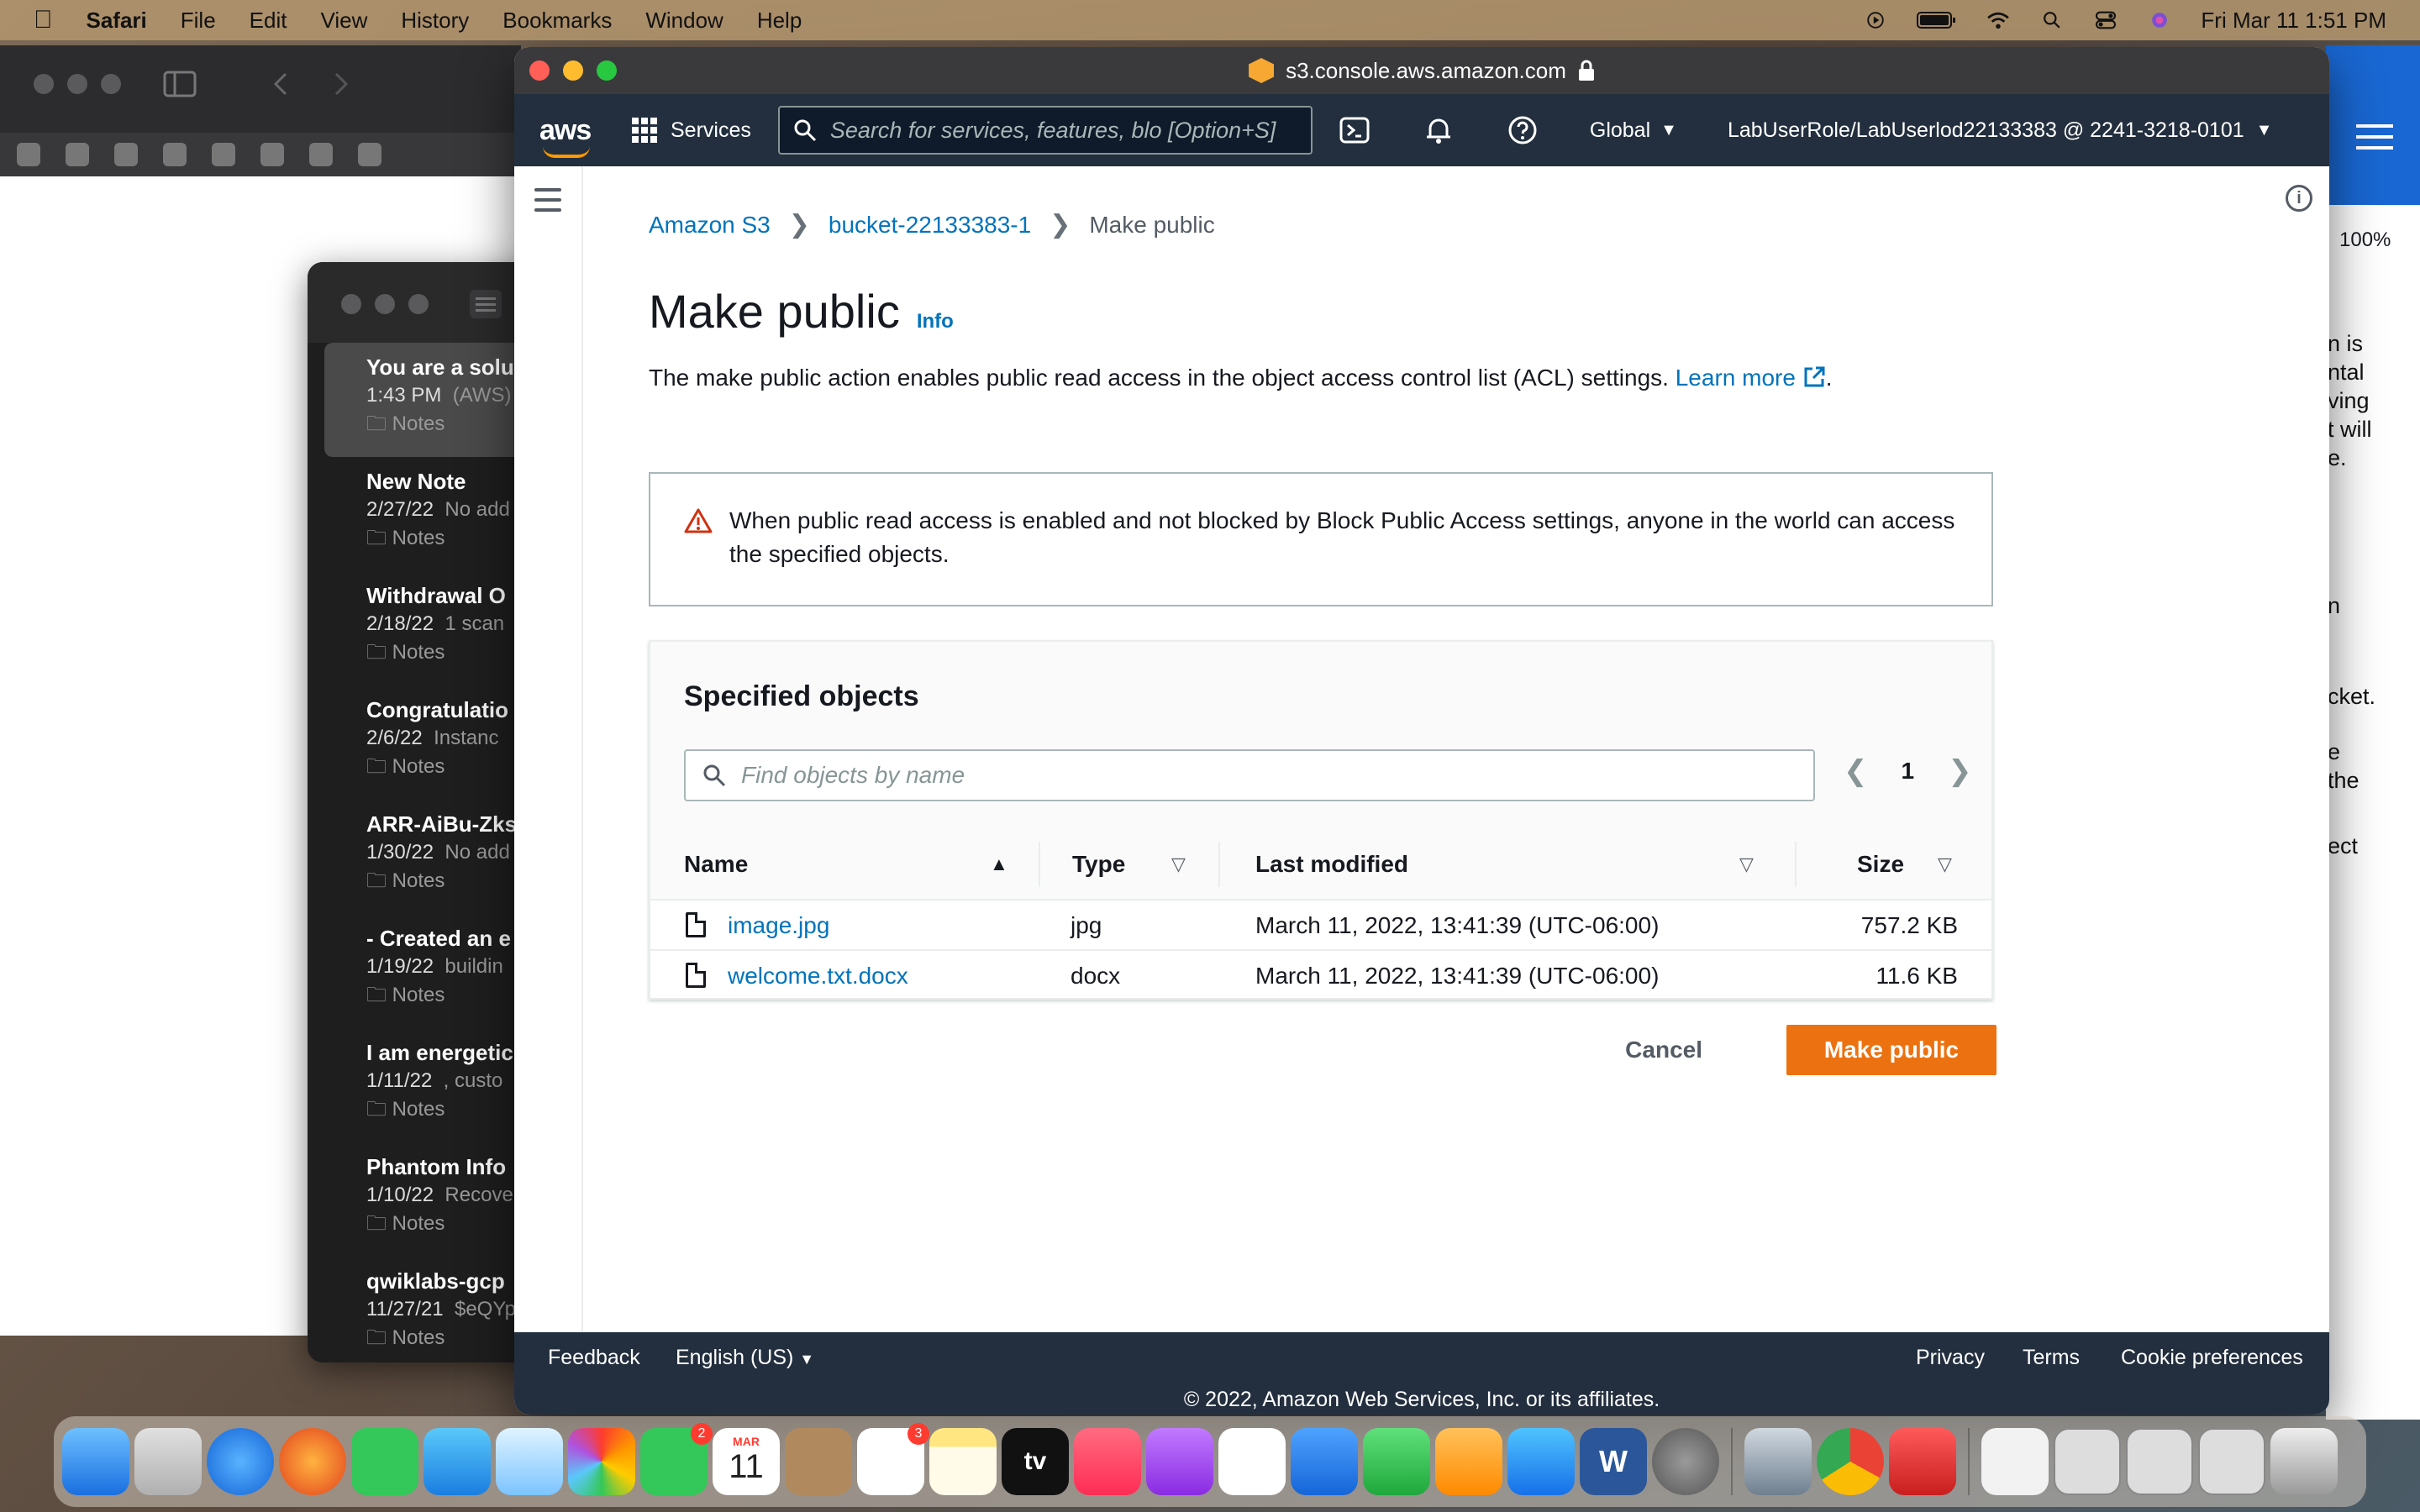 This screenshot has height=1512, width=2420. I want to click on privacy-link: Privacy, so click(1950, 1358).